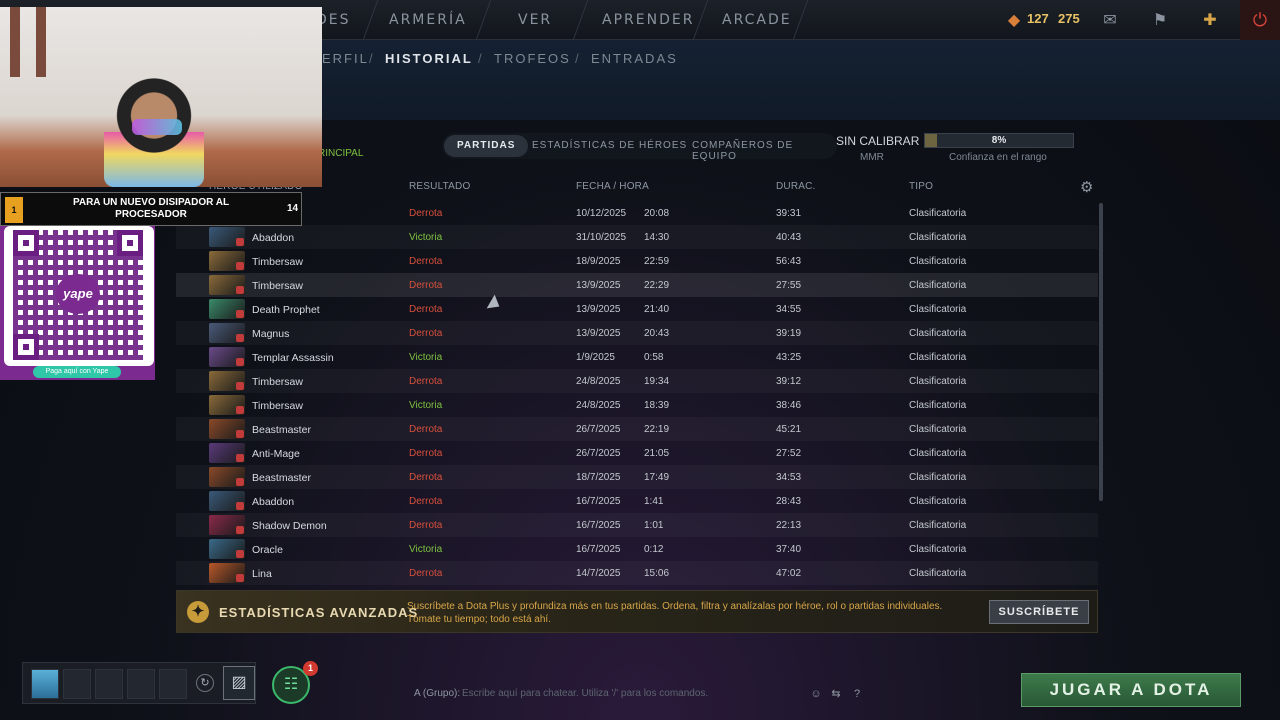  Describe the element at coordinates (816, 694) in the screenshot. I see `emoticon-icon: ☺` at that location.